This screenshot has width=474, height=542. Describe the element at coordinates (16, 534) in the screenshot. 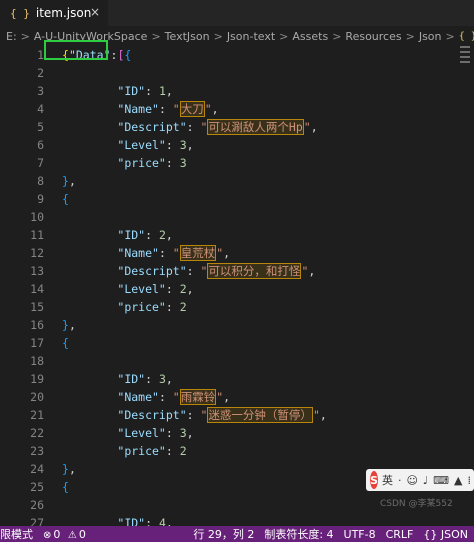

I see `restricted-mode: 限模式` at that location.